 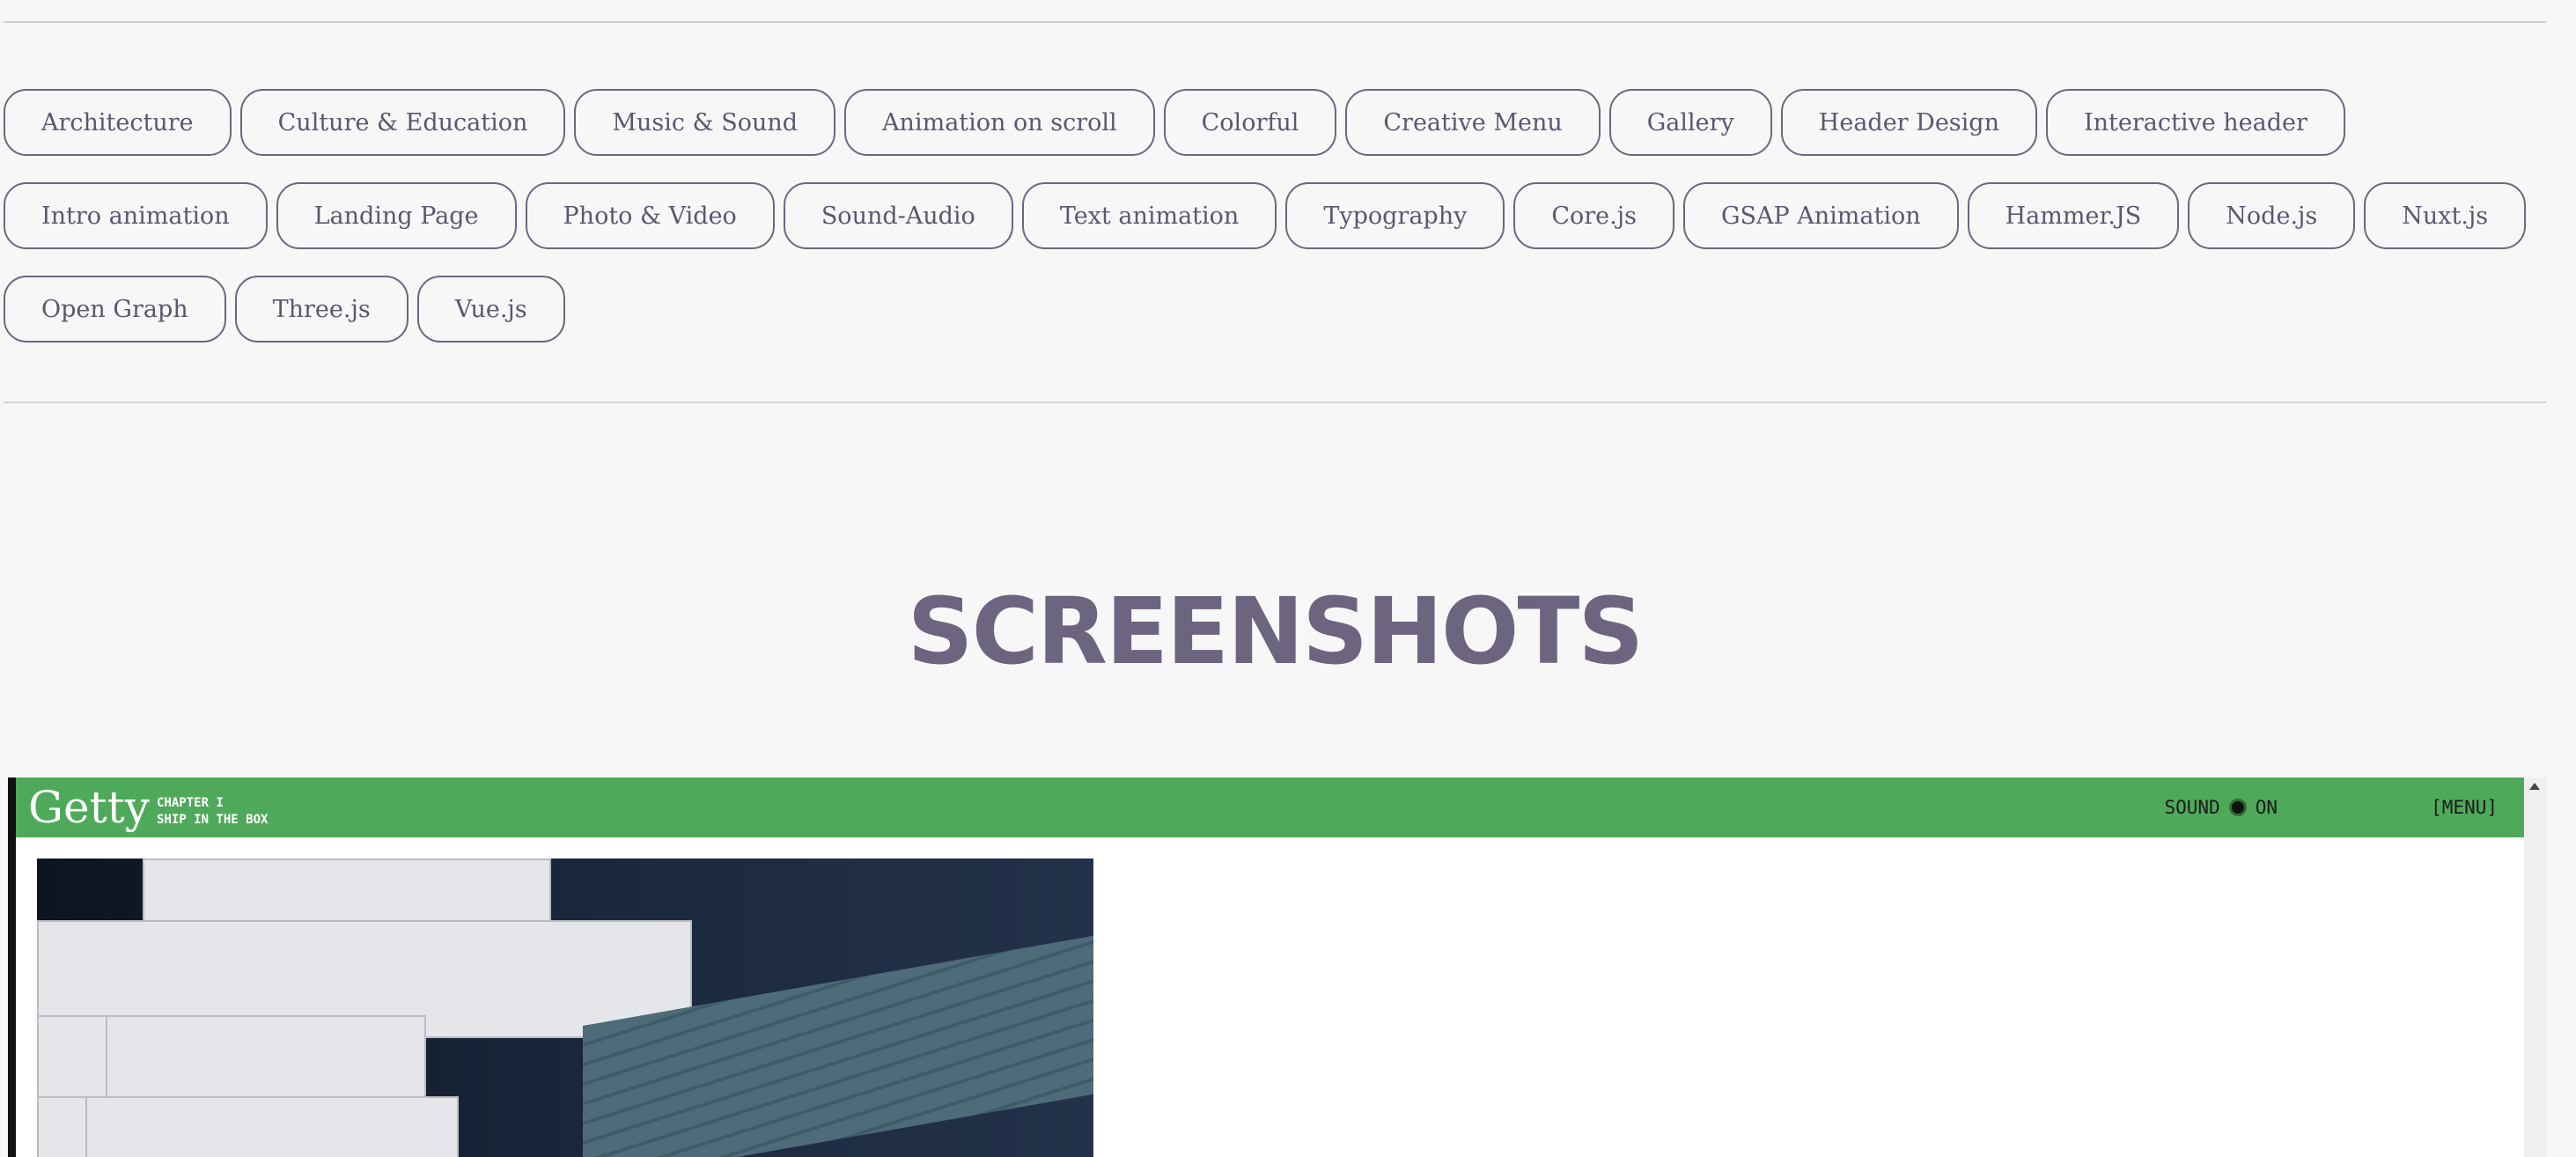 What do you see at coordinates (1149, 215) in the screenshot?
I see `tag-button: Text animation` at bounding box center [1149, 215].